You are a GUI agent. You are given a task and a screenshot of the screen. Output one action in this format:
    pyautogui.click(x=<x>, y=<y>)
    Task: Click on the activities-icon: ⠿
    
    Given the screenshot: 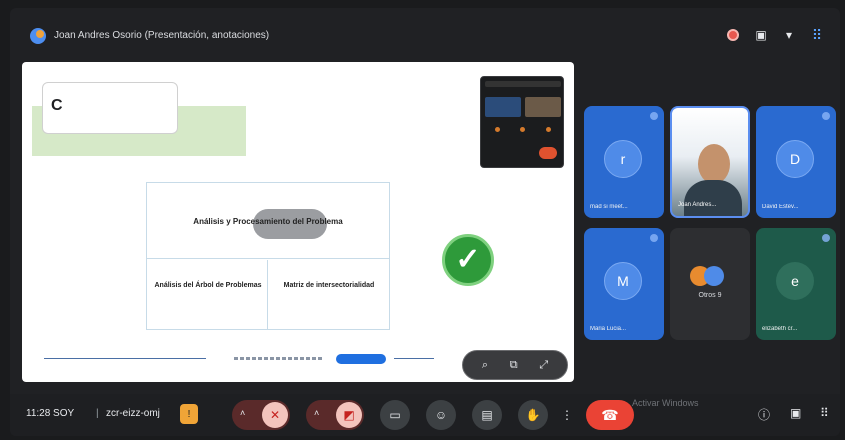 What is the action you would take?
    pyautogui.click(x=824, y=413)
    